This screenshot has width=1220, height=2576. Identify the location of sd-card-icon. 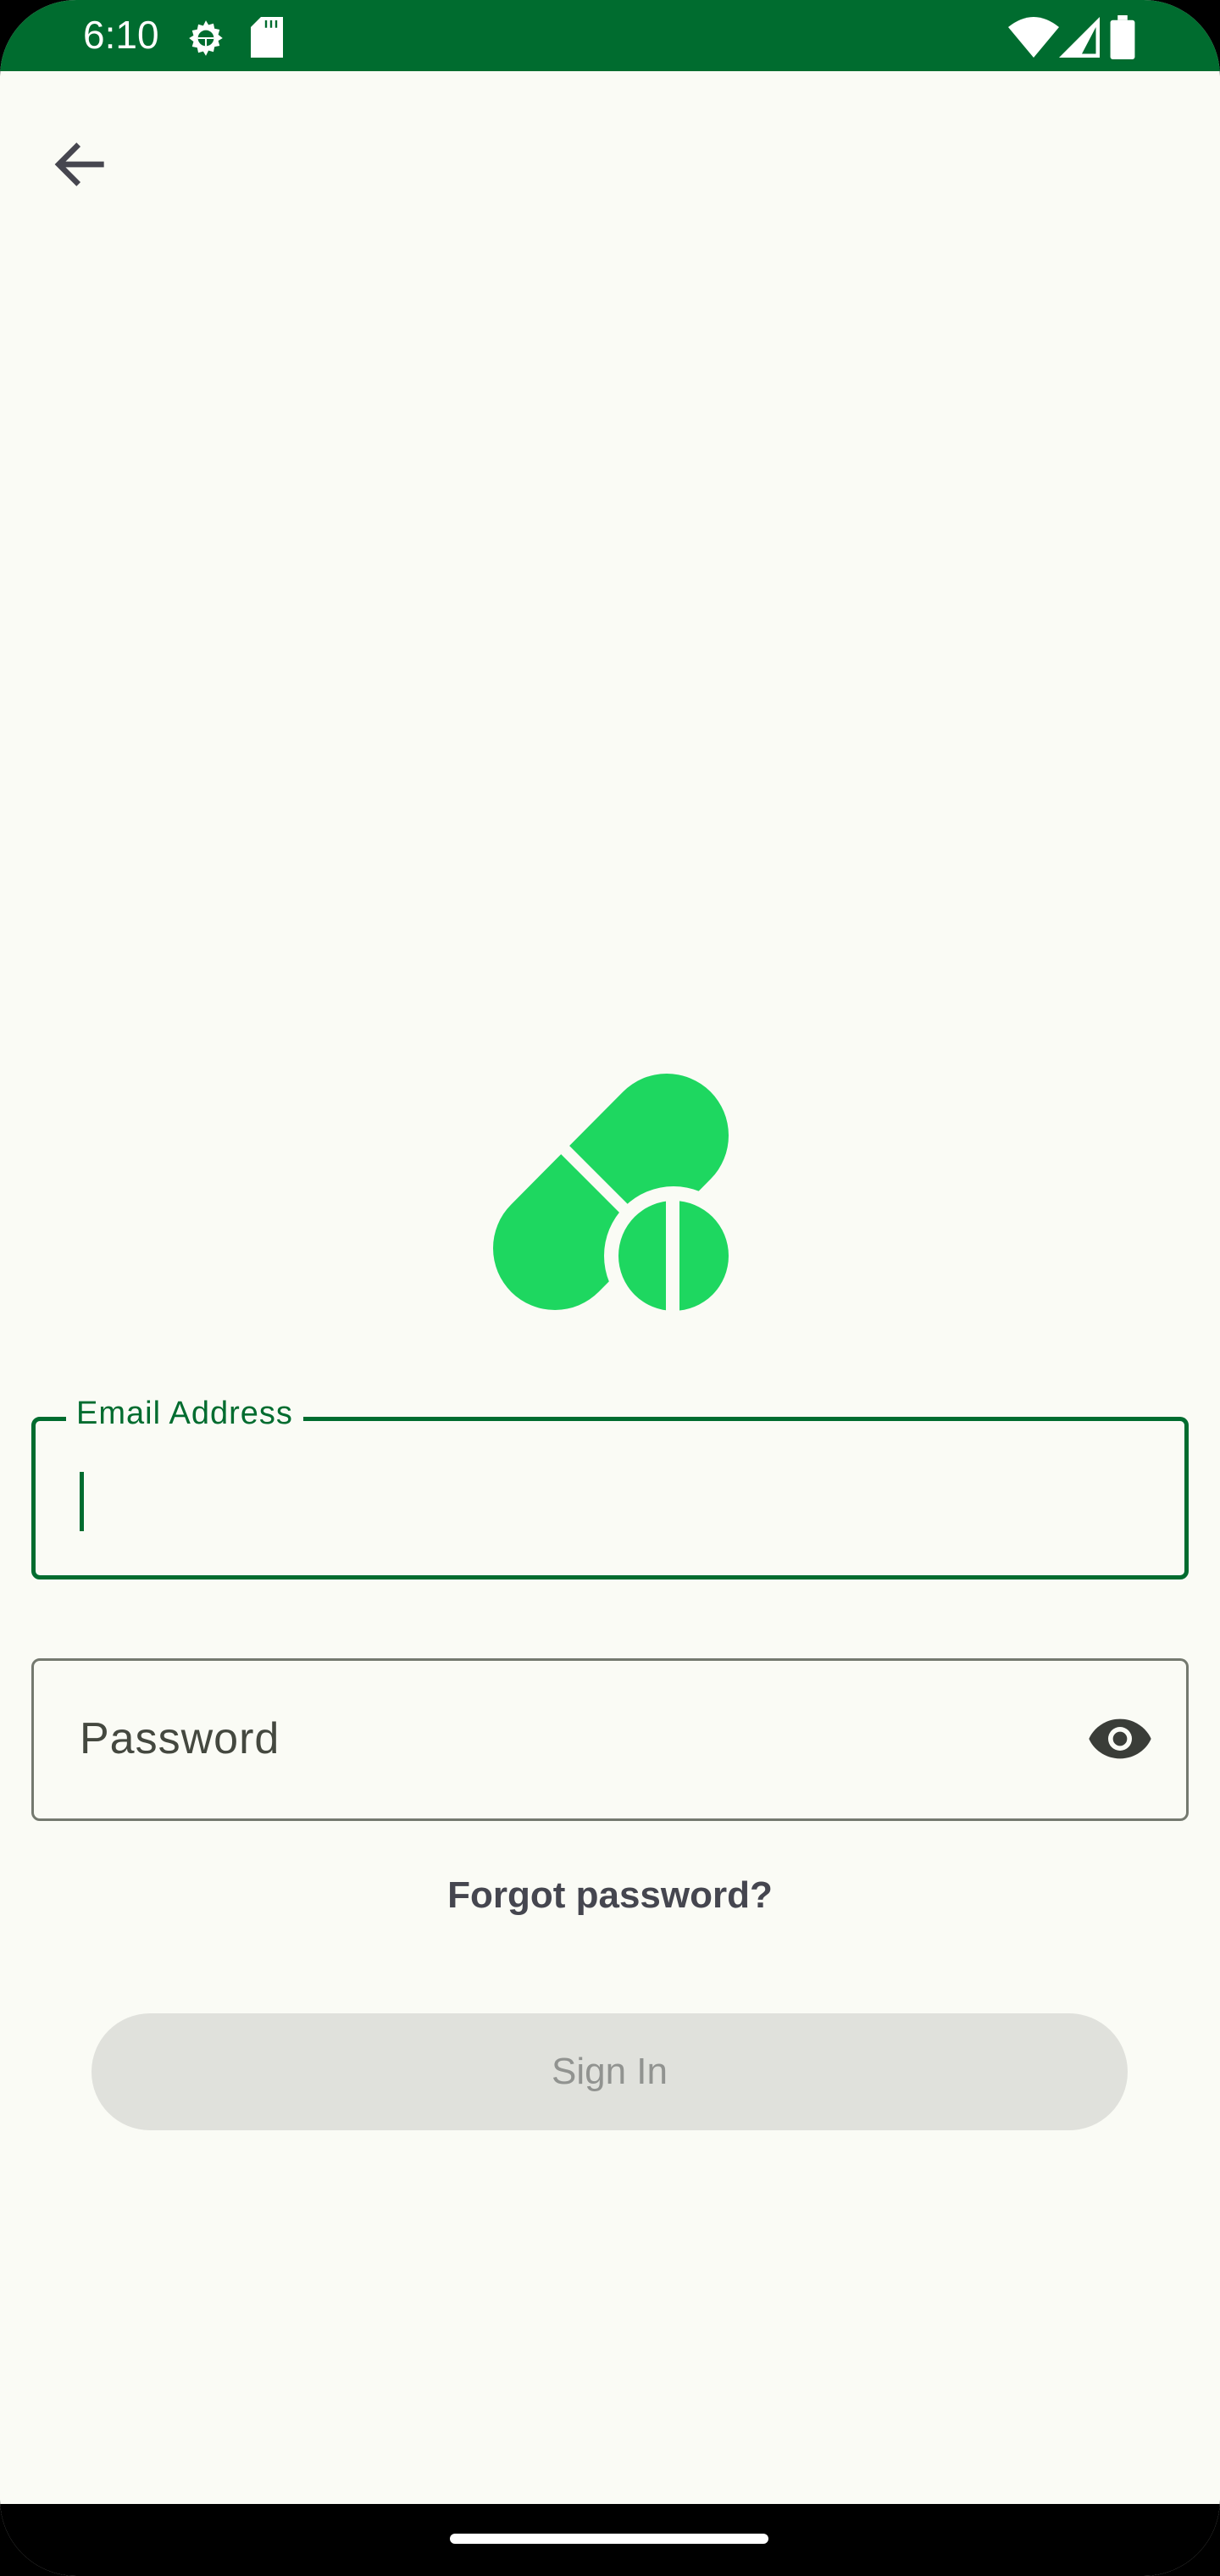
(267, 37).